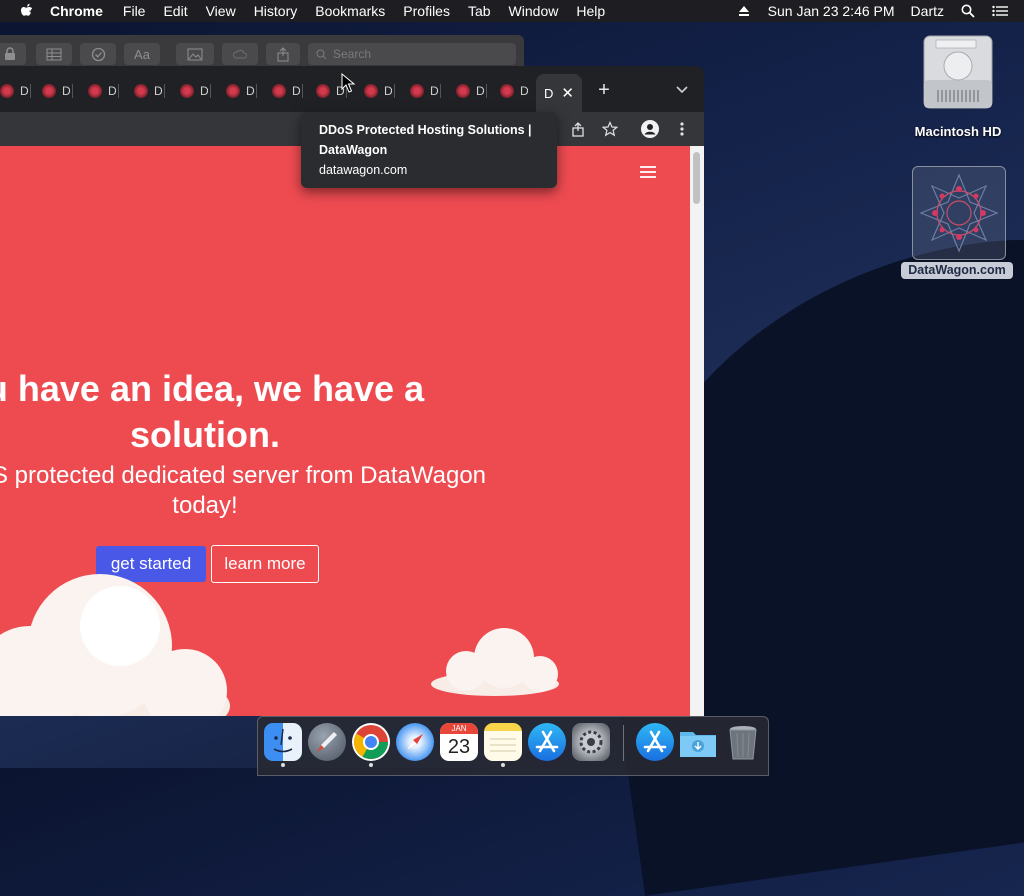  I want to click on menu-app-name: Chrome, so click(76, 11).